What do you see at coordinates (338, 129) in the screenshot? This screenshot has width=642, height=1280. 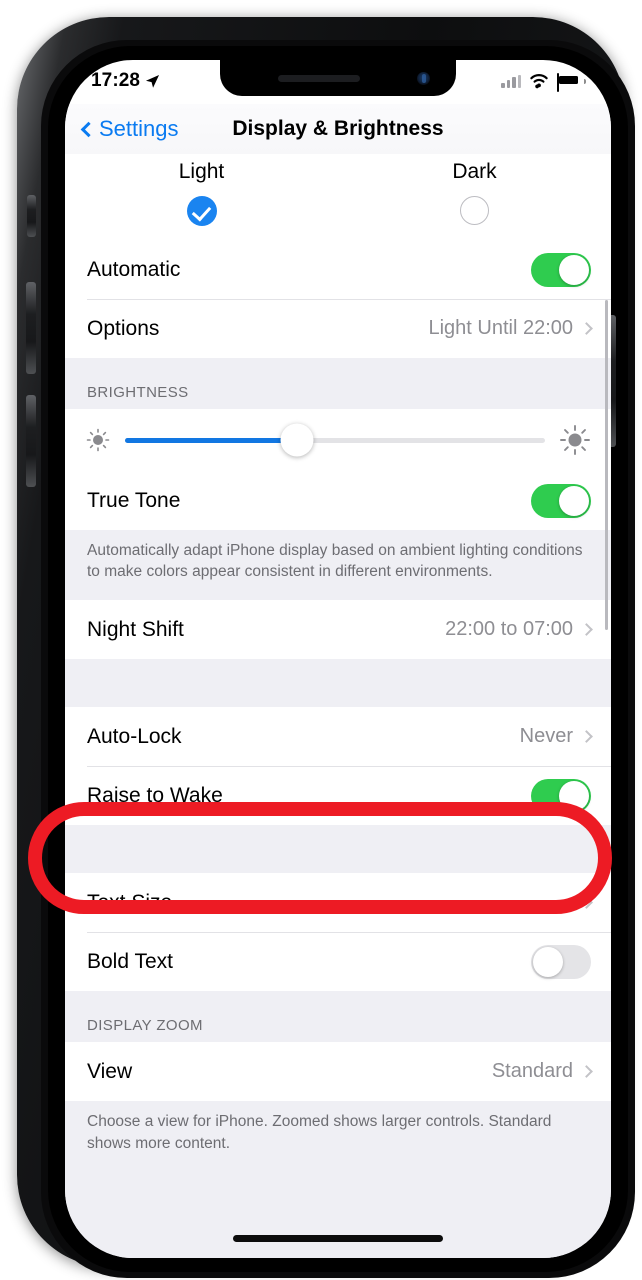 I see `navigation-bar: Settings Display & Brightness` at bounding box center [338, 129].